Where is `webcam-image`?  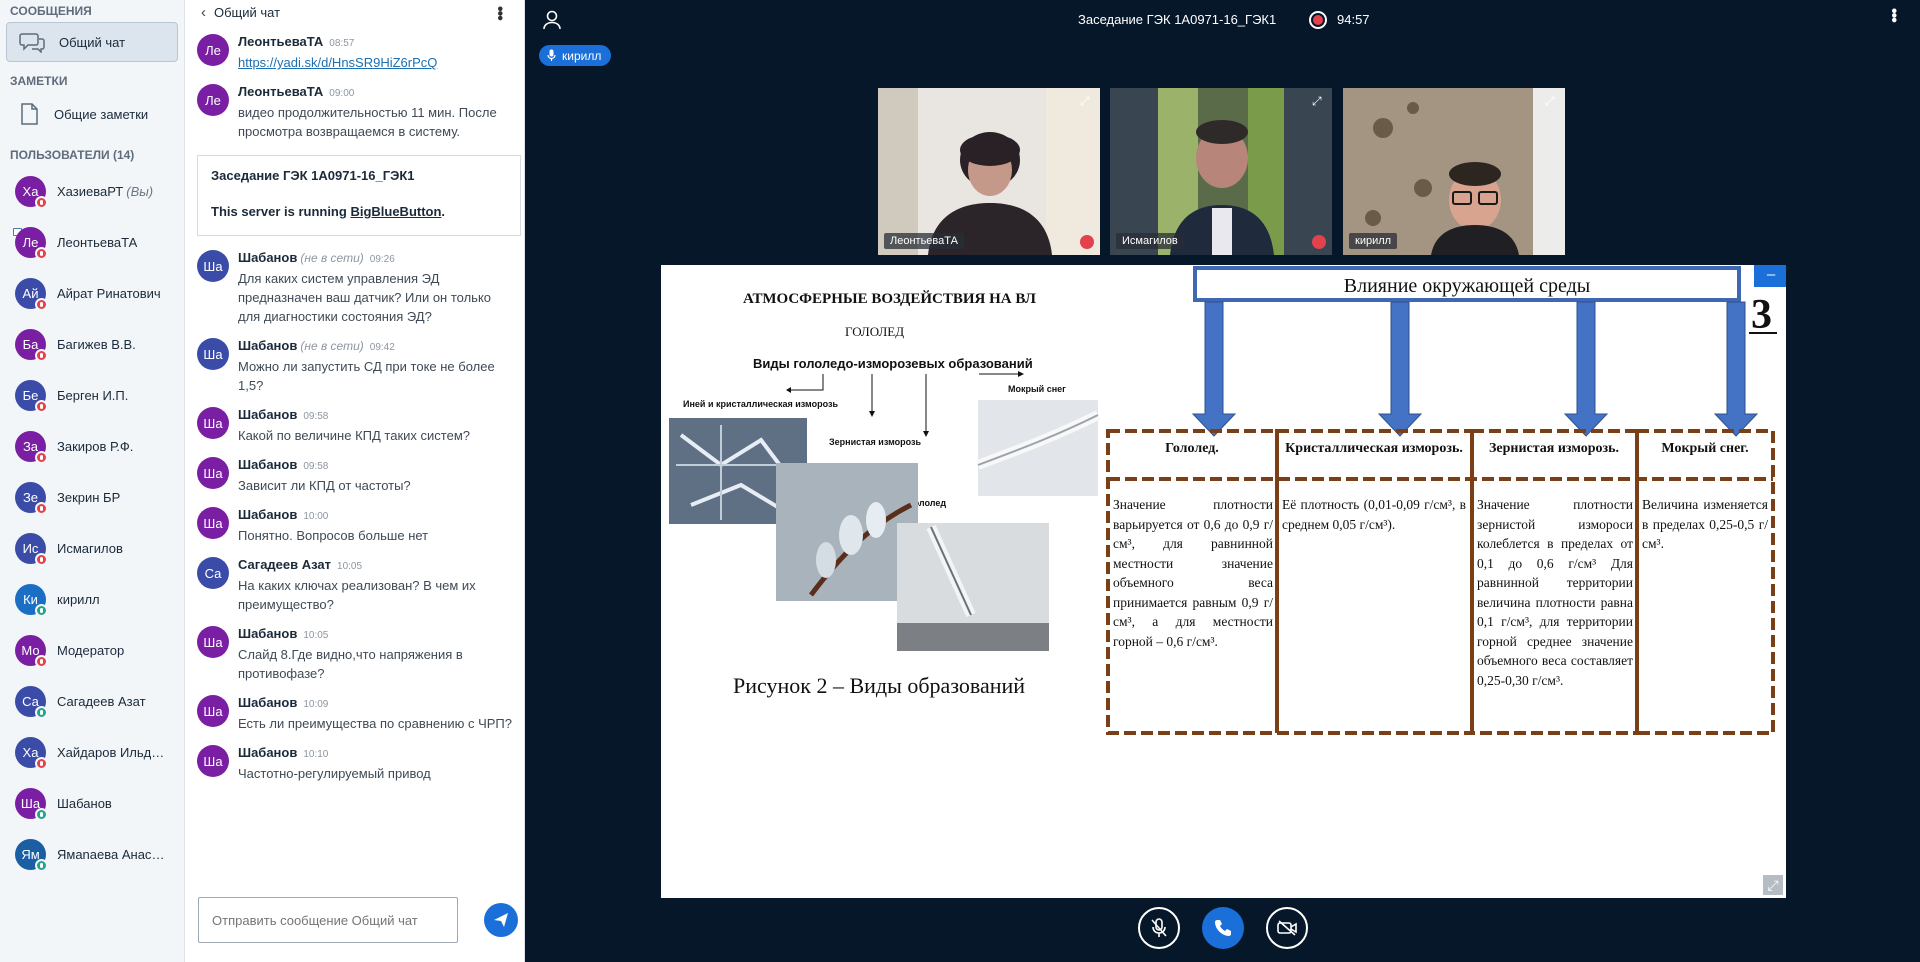 webcam-image is located at coordinates (989, 171).